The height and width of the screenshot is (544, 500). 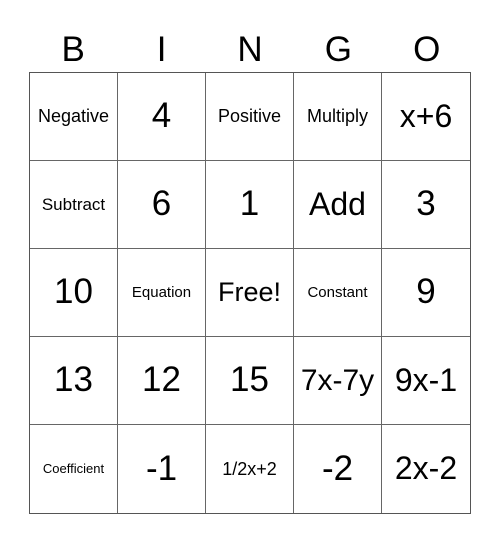 I want to click on bingo-cell: 7x-7y, so click(x=338, y=381).